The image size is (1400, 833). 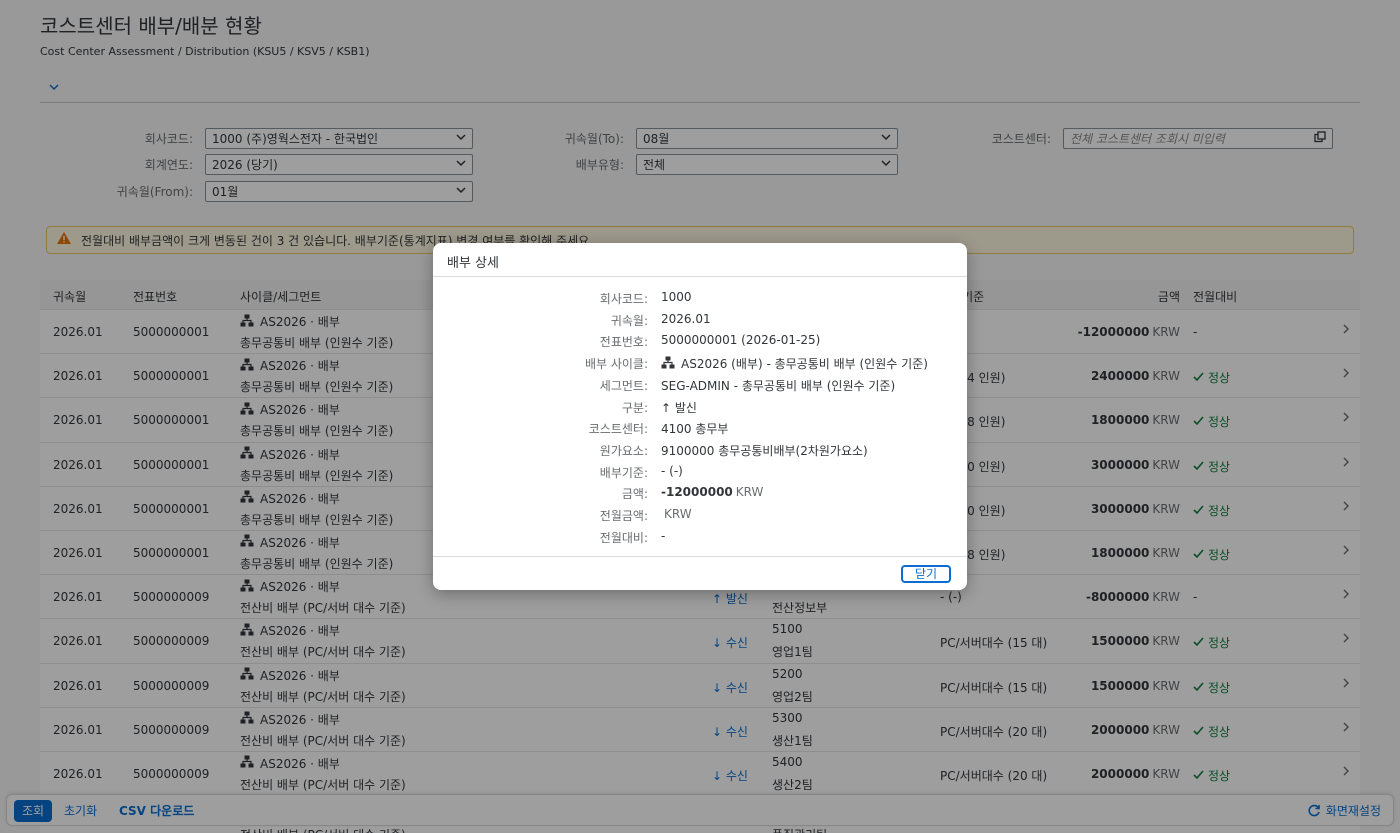 What do you see at coordinates (623, 450) in the screenshot?
I see `dialog-field-label: 원가요소:` at bounding box center [623, 450].